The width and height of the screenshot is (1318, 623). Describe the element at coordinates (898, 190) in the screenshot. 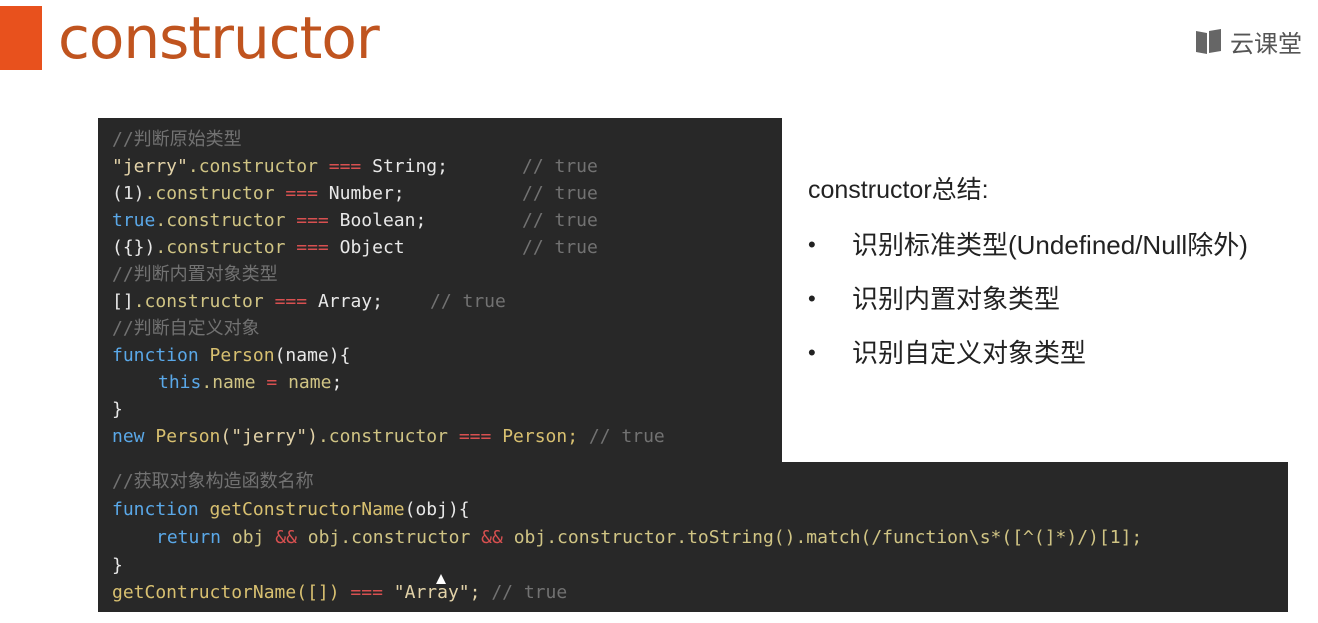

I see `summary-title: constructor总结:` at that location.